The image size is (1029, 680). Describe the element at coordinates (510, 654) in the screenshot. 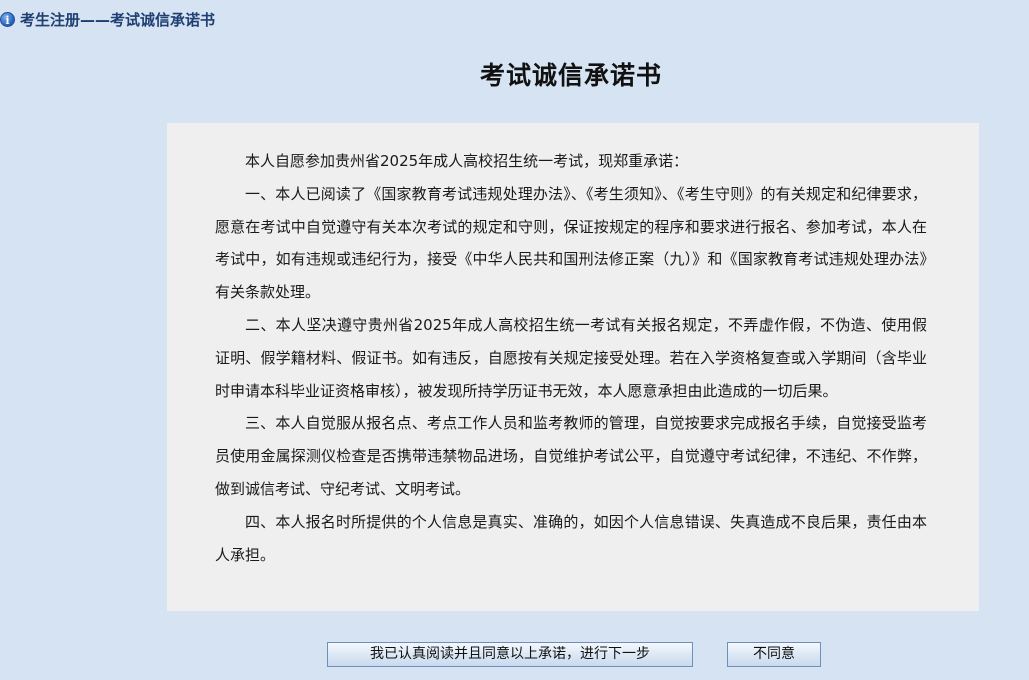

I see `agree-next-button: 我已认真阅读并且同意以上承诺，进行下一步` at that location.